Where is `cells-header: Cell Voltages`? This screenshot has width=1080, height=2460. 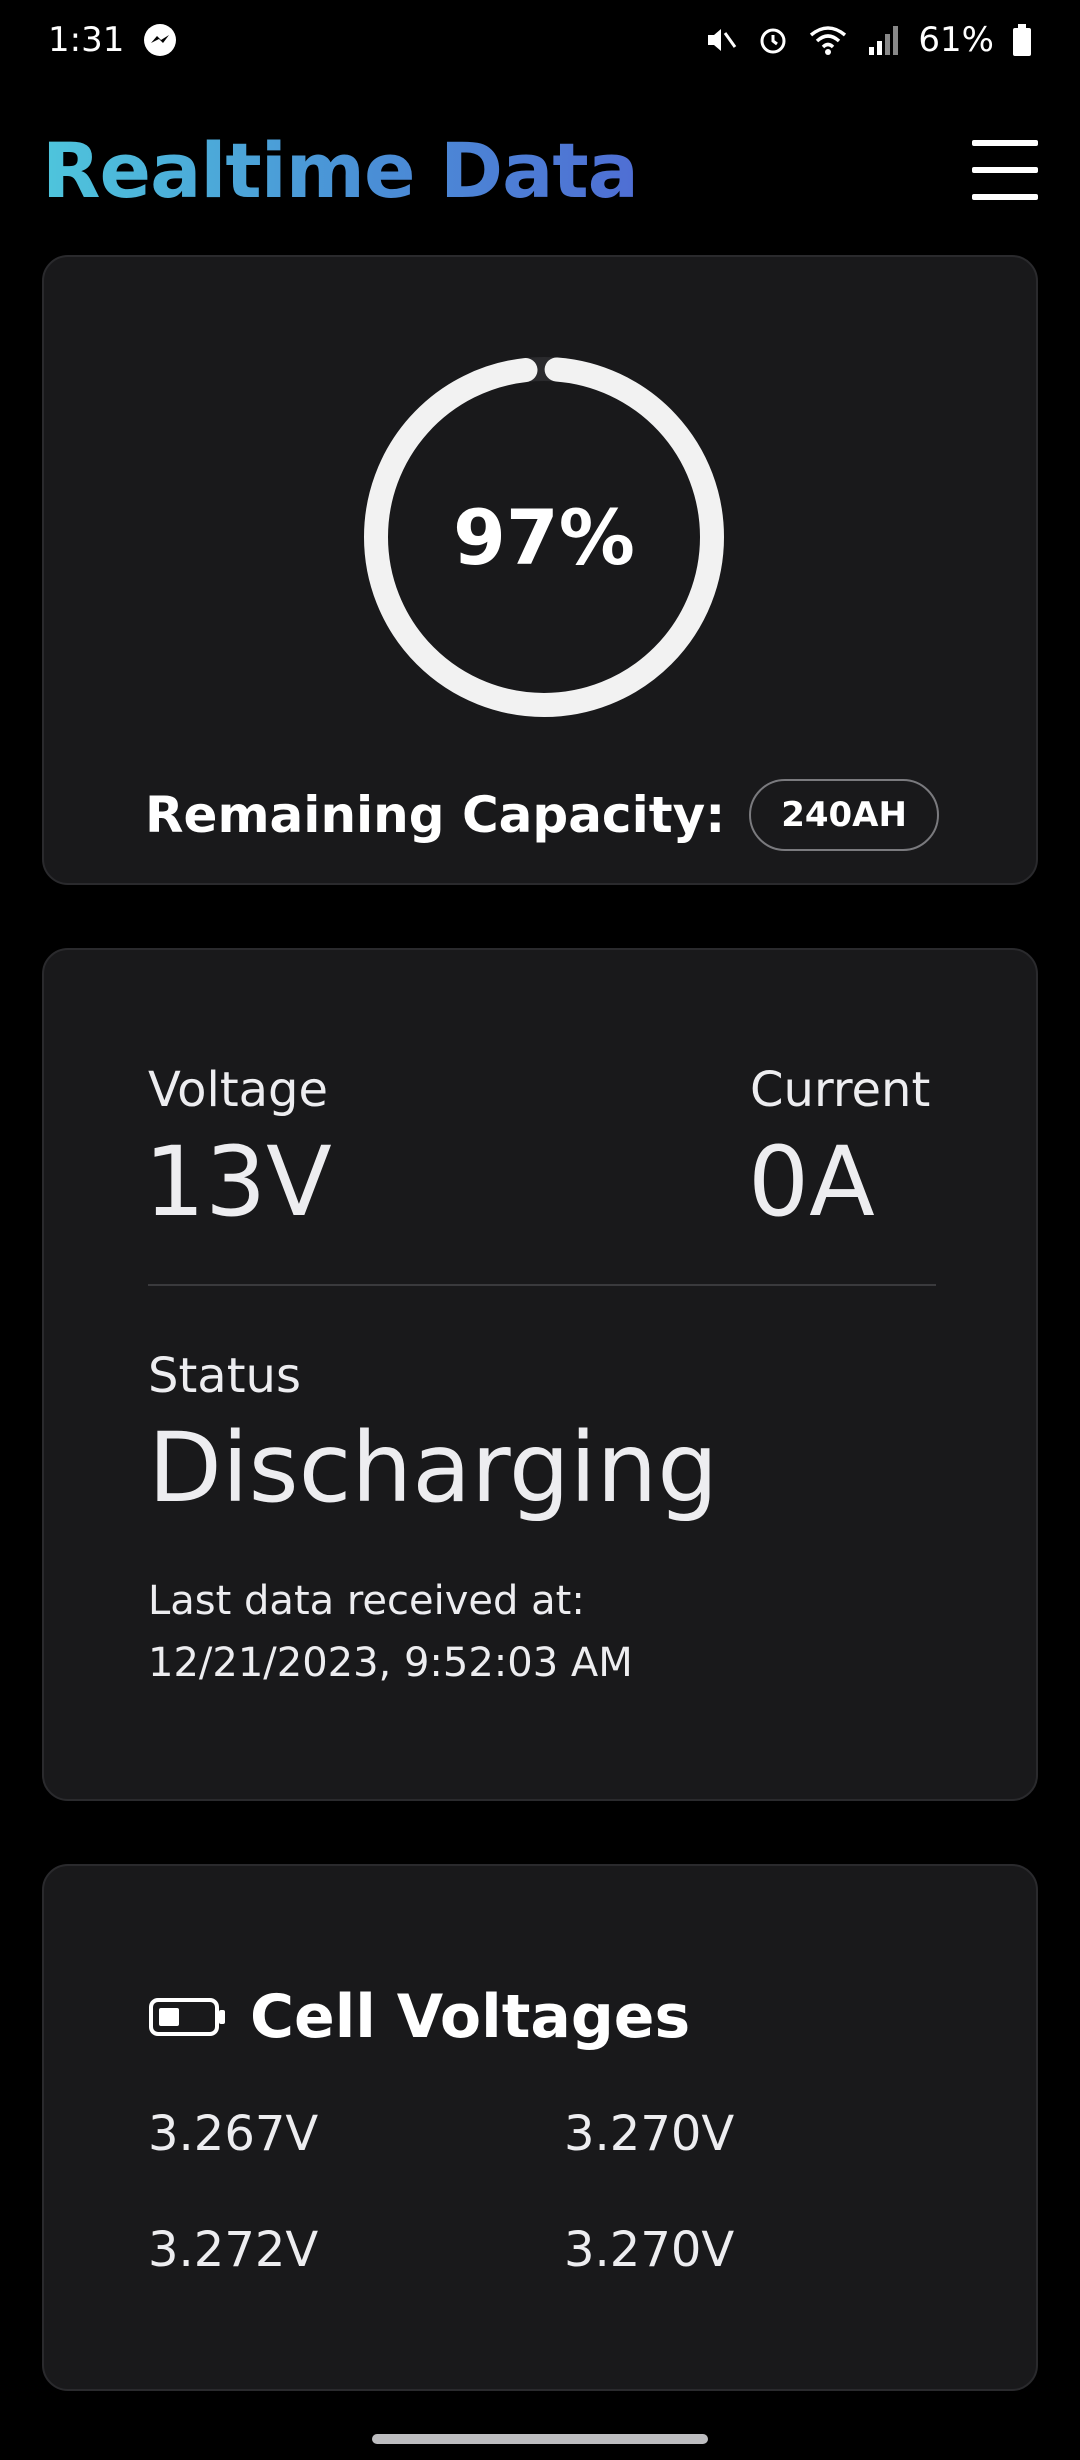 cells-header: Cell Voltages is located at coordinates (419, 2017).